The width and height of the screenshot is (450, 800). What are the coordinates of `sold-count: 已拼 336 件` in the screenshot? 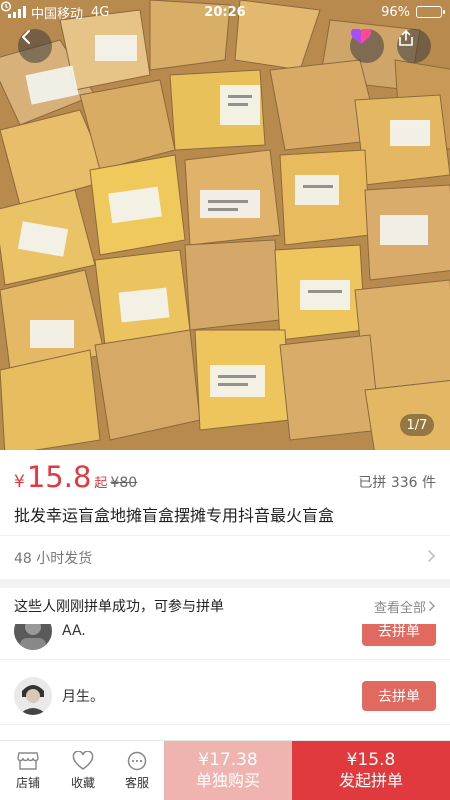 It's located at (397, 483).